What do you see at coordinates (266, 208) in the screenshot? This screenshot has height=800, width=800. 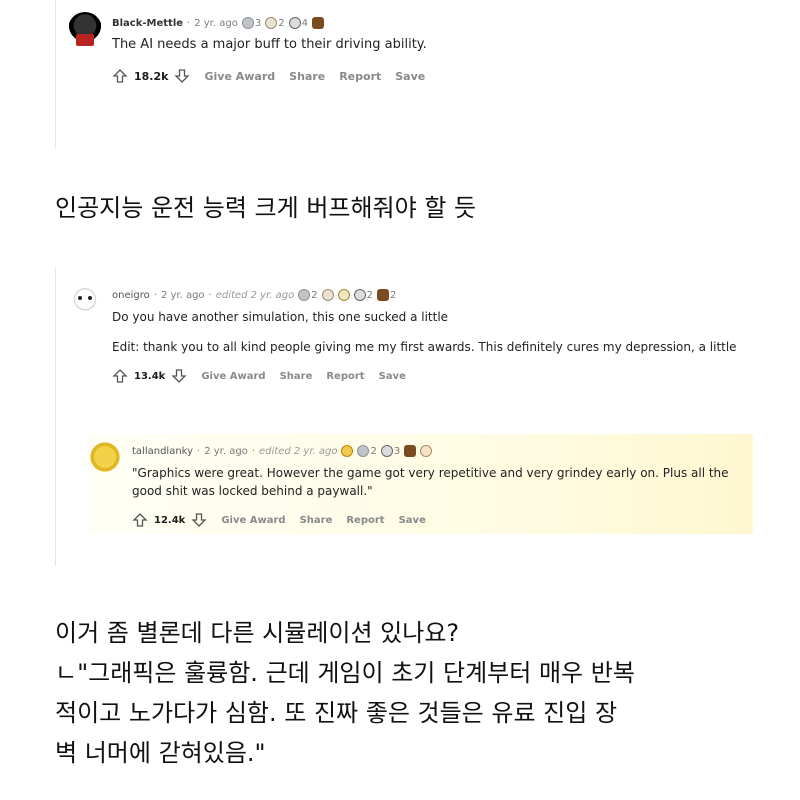 I see `caption-translation-1: 인공지능 운전 능력 크게 버프해줘야 할 듯` at bounding box center [266, 208].